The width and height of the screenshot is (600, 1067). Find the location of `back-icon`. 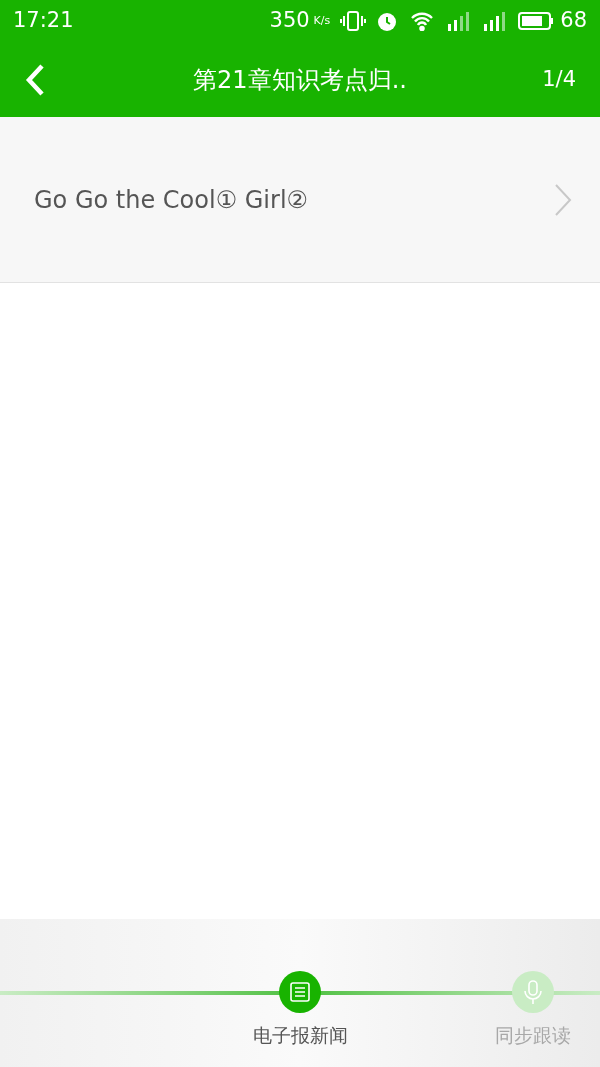

back-icon is located at coordinates (35, 79).